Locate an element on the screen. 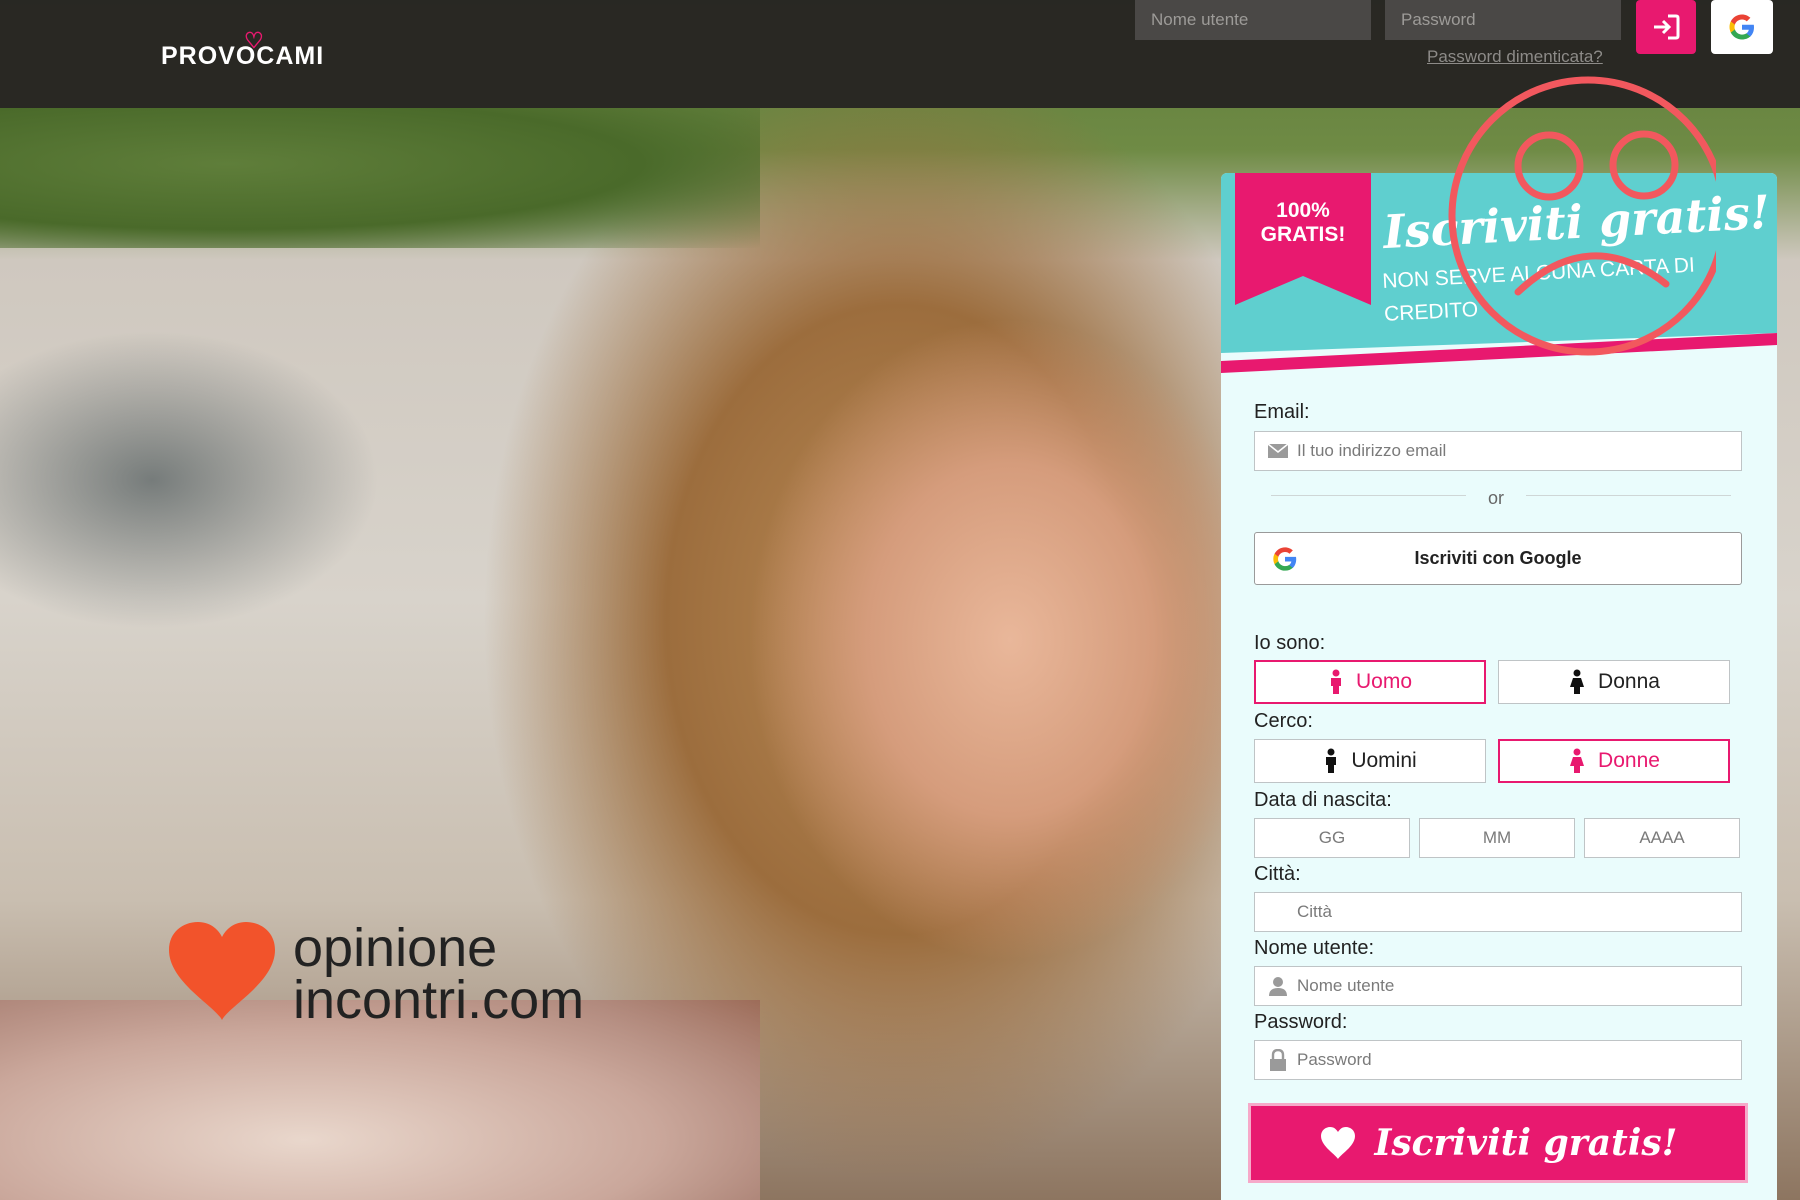 The image size is (1800, 1200). lock-icon is located at coordinates (1278, 1060).